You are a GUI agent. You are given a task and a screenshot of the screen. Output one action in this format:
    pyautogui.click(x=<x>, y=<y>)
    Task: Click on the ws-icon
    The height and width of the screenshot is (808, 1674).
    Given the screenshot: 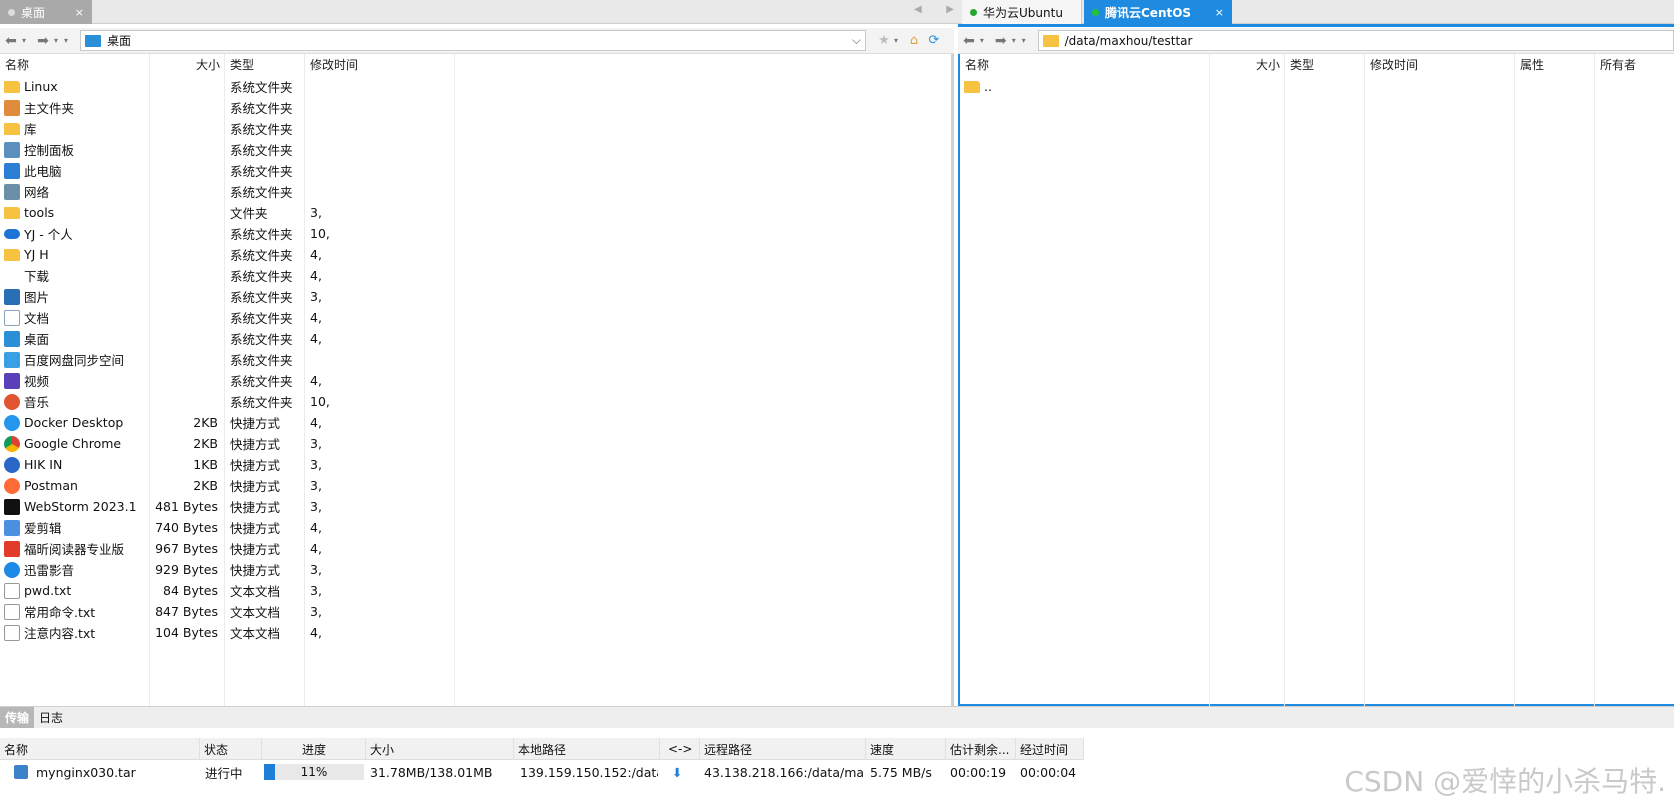 What is the action you would take?
    pyautogui.click(x=12, y=506)
    